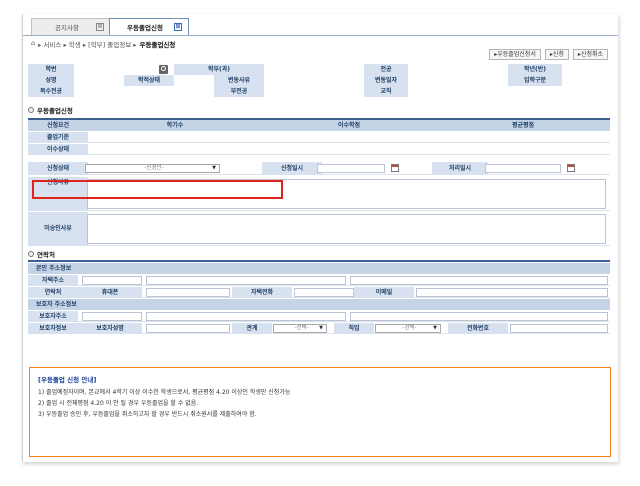  Describe the element at coordinates (523, 125) in the screenshot. I see `gpa-header: 평균평점` at that location.